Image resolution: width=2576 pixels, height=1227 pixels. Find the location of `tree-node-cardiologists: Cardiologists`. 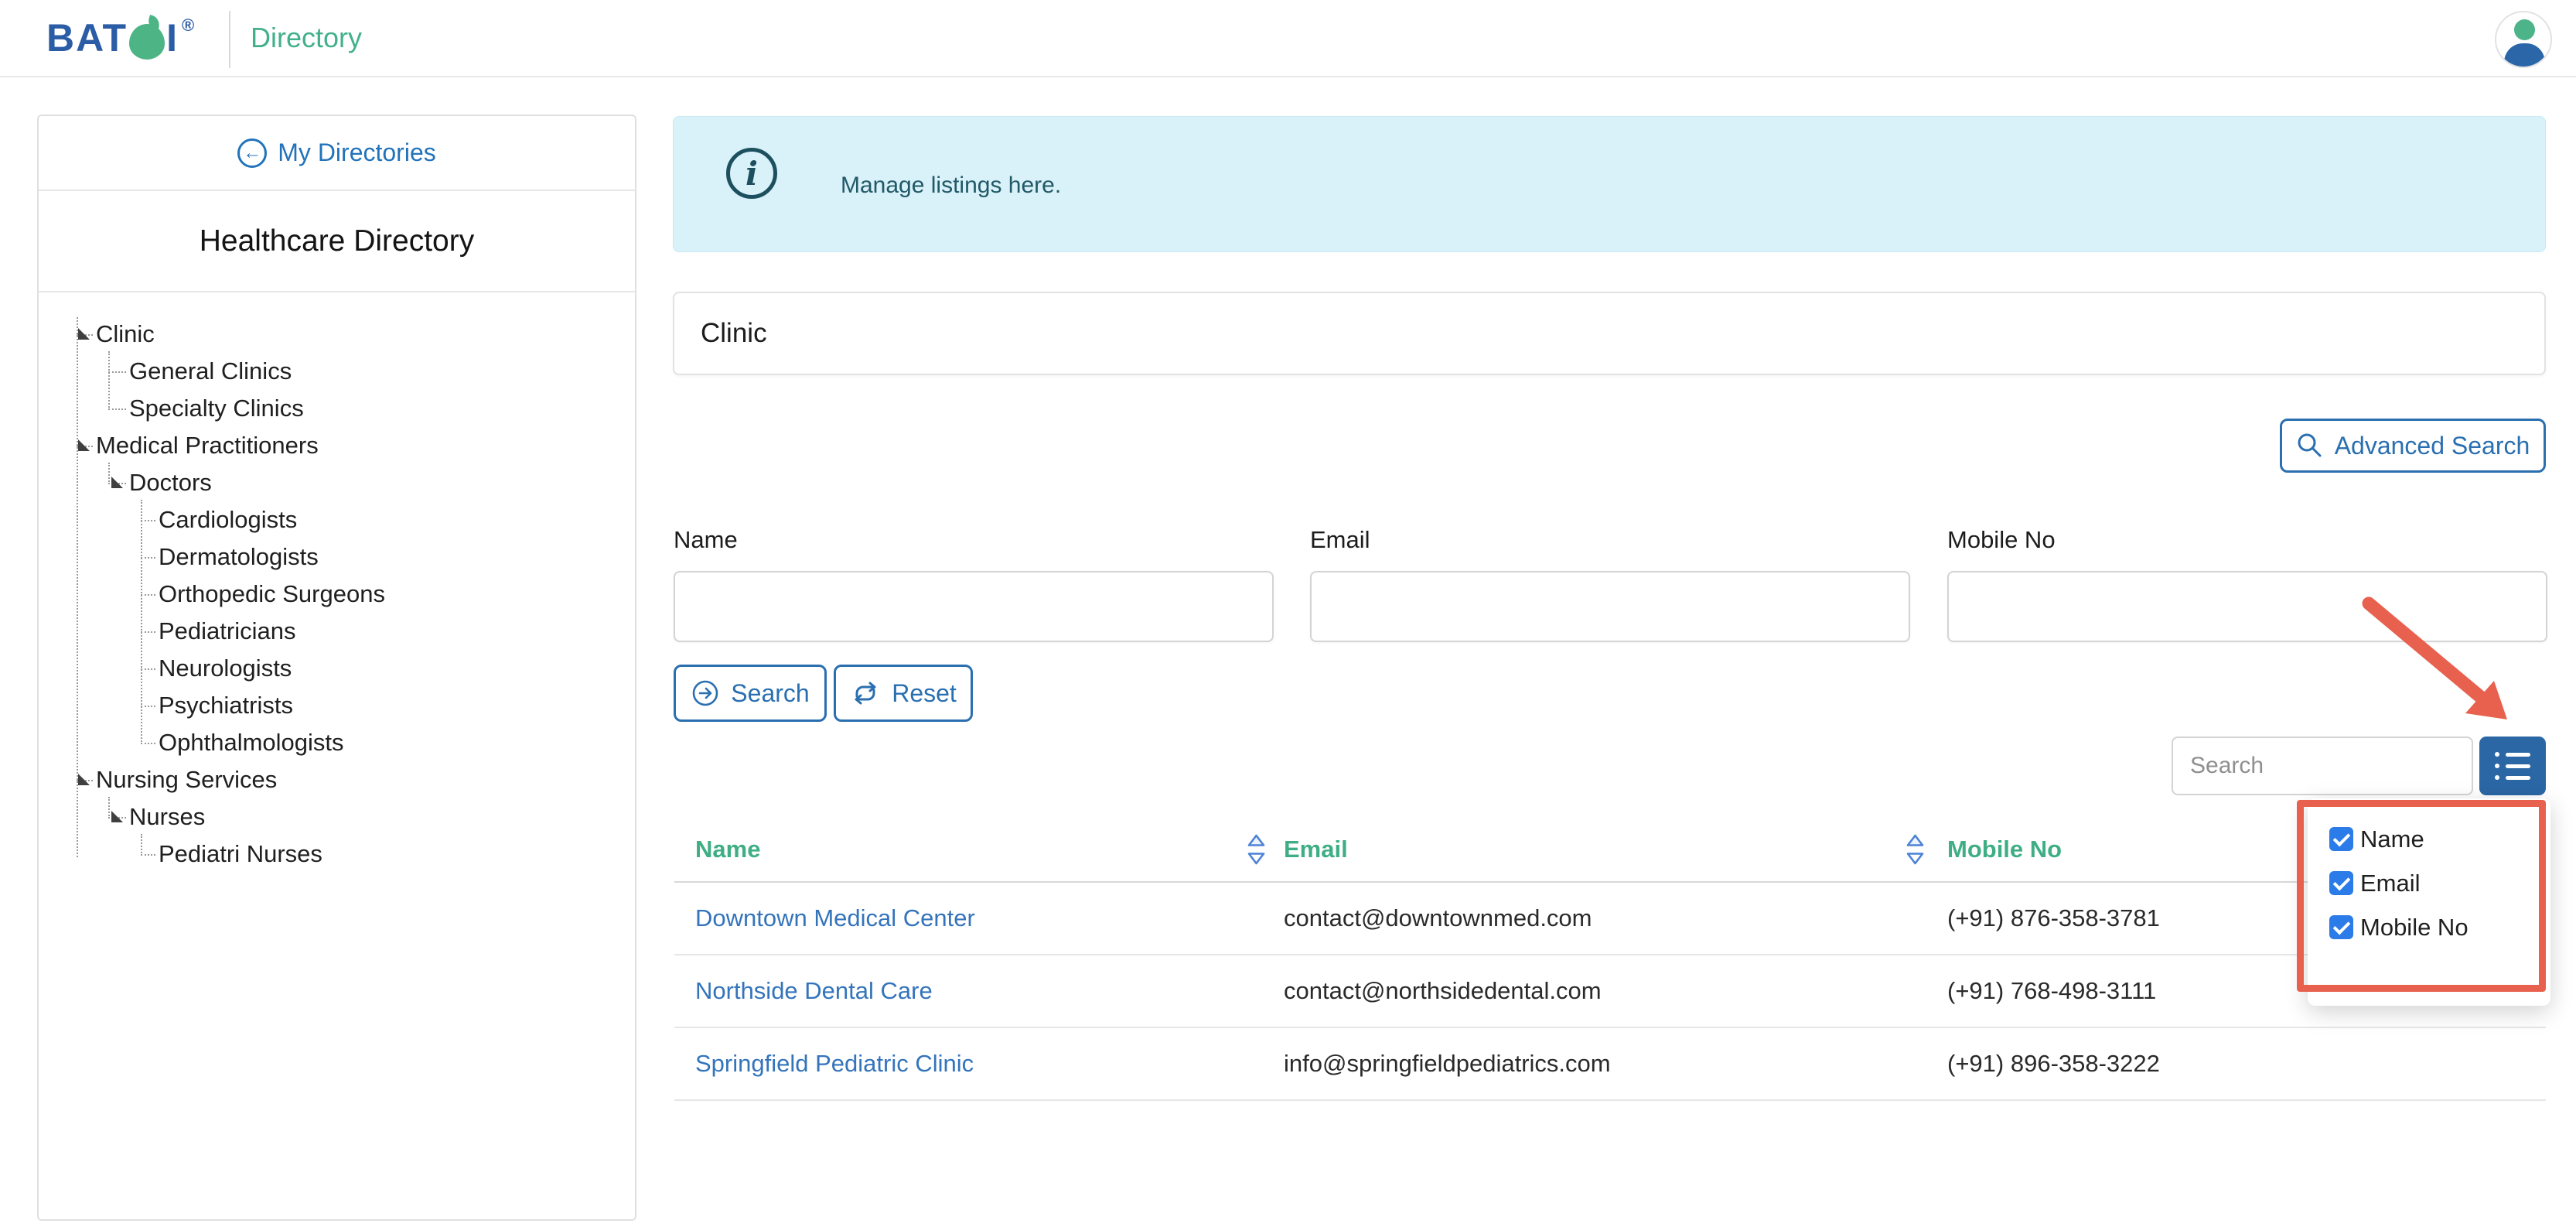

tree-node-cardiologists: Cardiologists is located at coordinates (337, 519).